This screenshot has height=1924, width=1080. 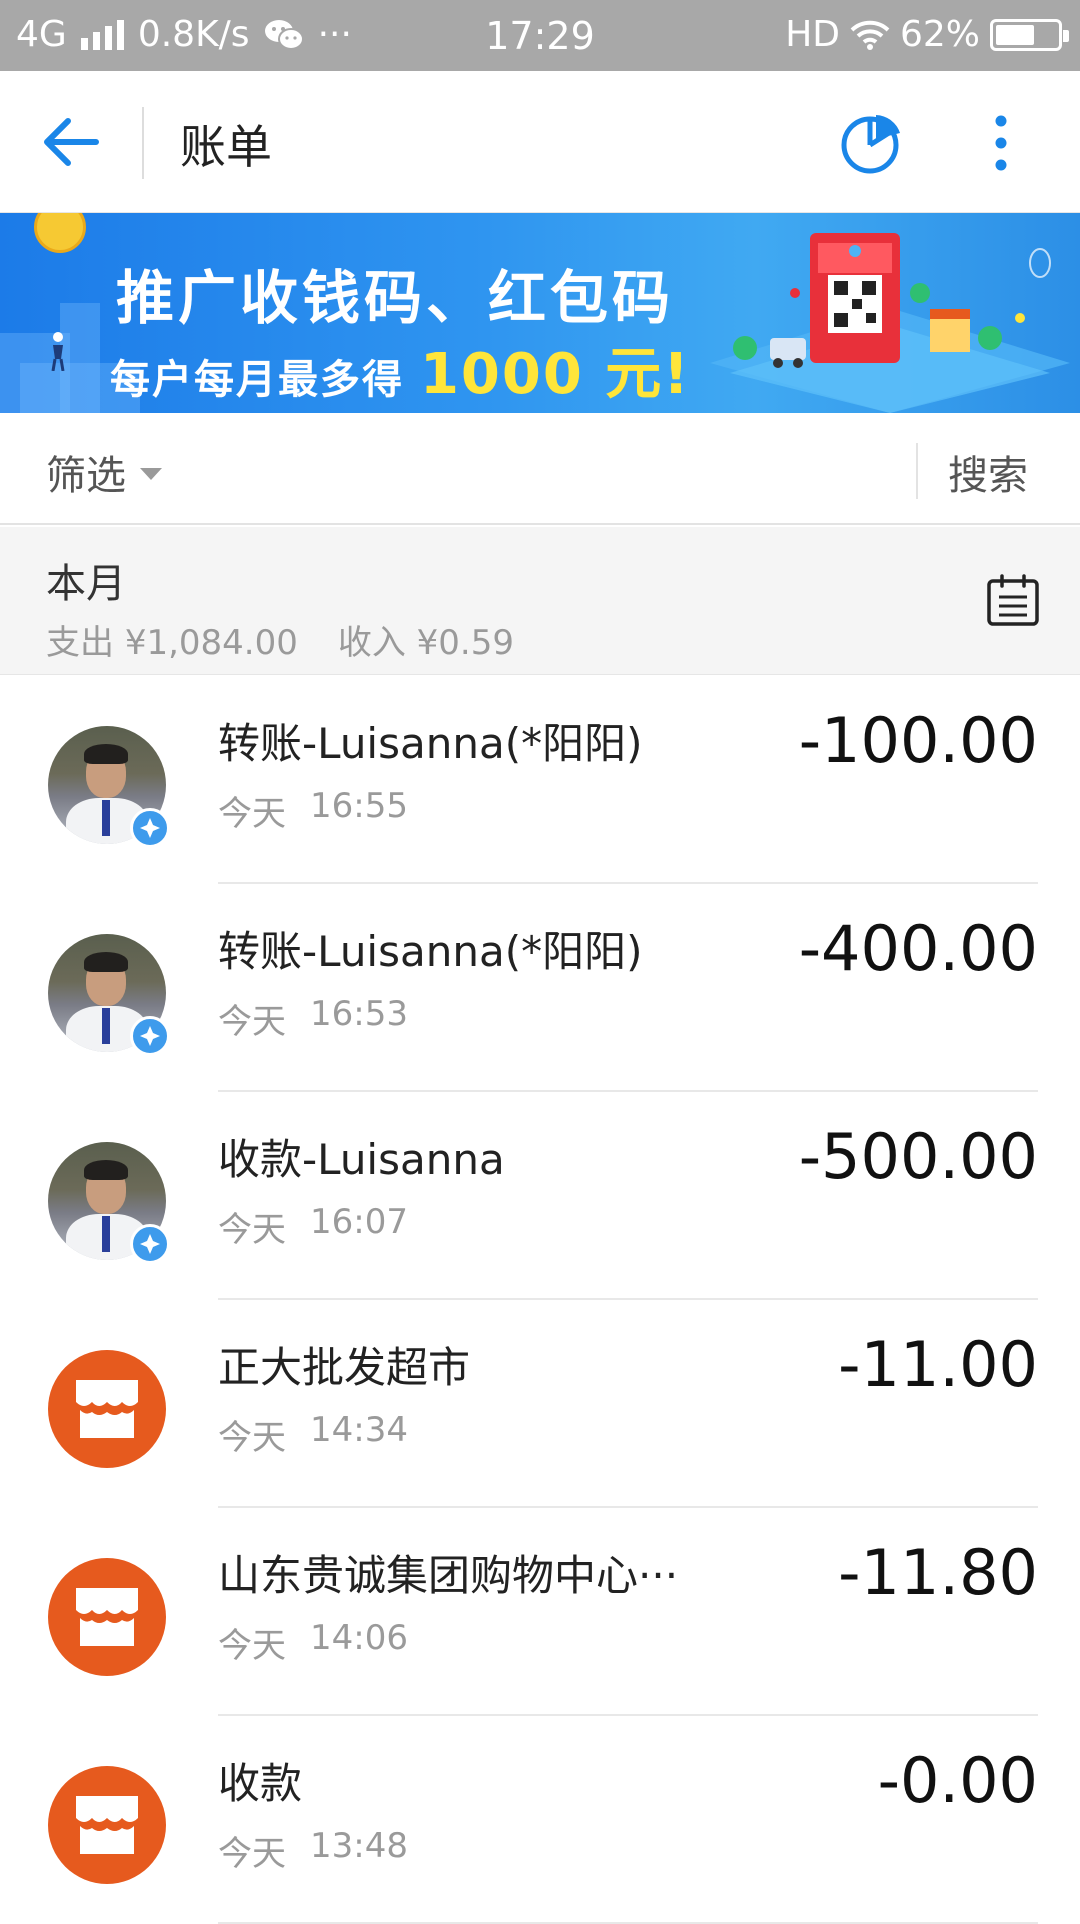 What do you see at coordinates (938, 1572) in the screenshot?
I see `transaction-amount: -11.80` at bounding box center [938, 1572].